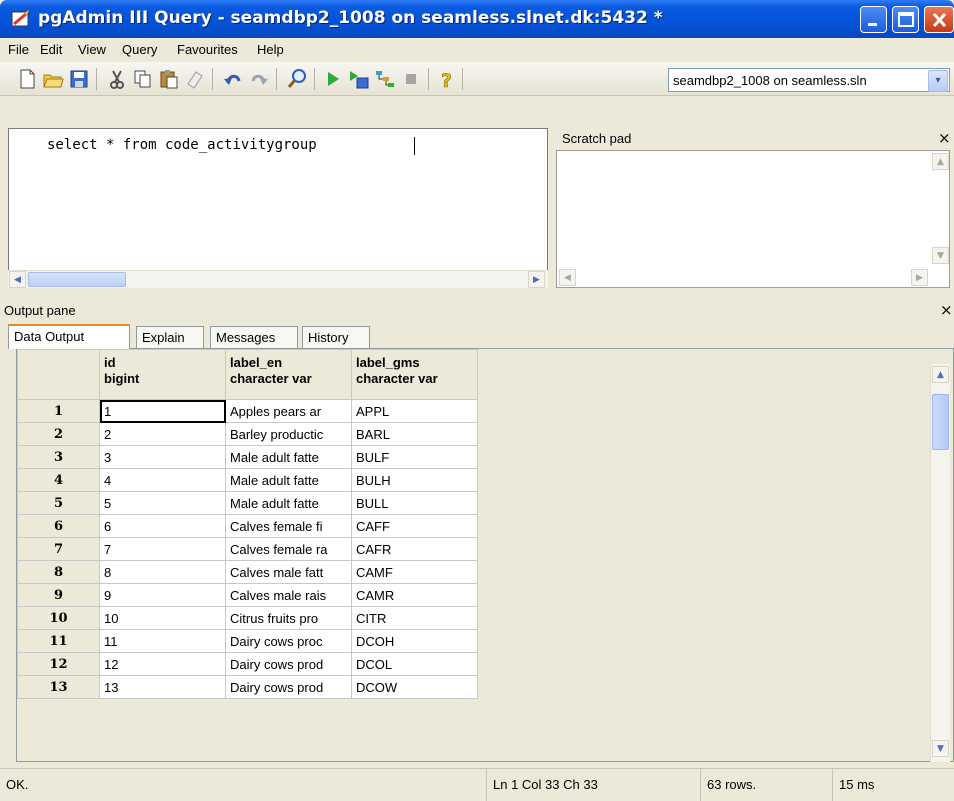 The width and height of the screenshot is (954, 801). Describe the element at coordinates (414, 457) in the screenshot. I see `cell-label-gms: BULF` at that location.